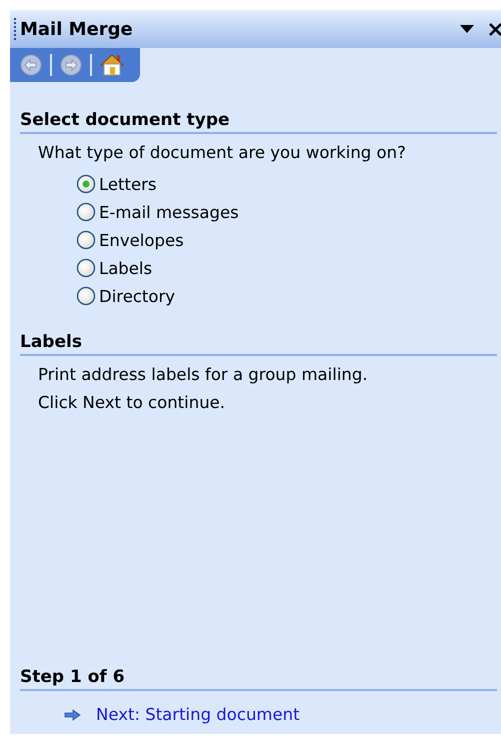  I want to click on section-heading: Labels, so click(258, 344).